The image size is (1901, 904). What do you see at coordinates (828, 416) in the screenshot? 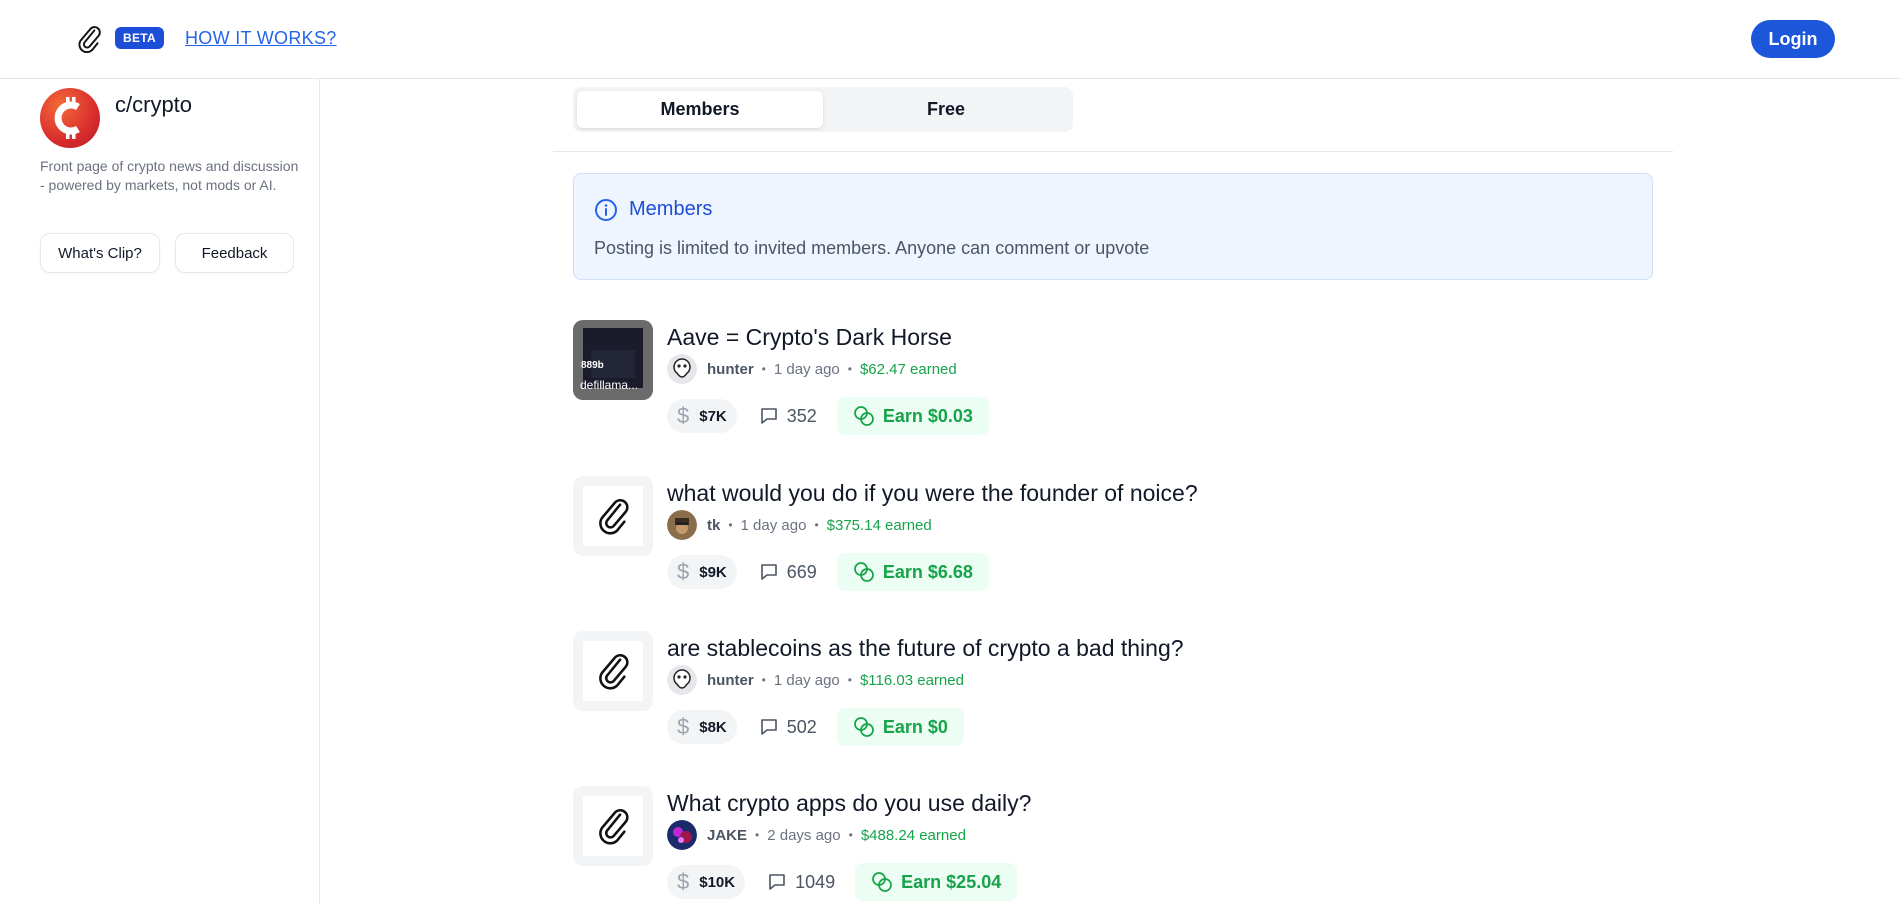
I see `post-actions: $ $7K 352 Earn $0.03` at bounding box center [828, 416].